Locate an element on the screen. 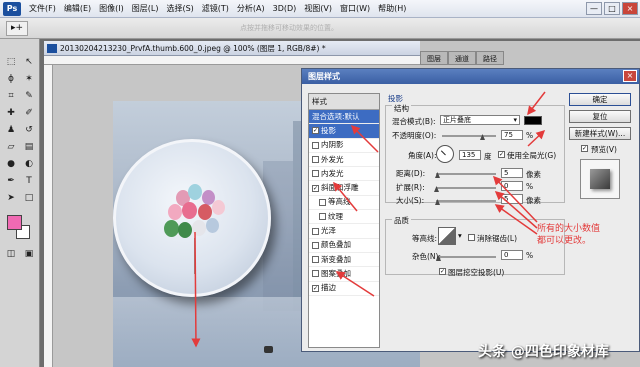  arrow-to-stroke is located at coordinates (355, 284).